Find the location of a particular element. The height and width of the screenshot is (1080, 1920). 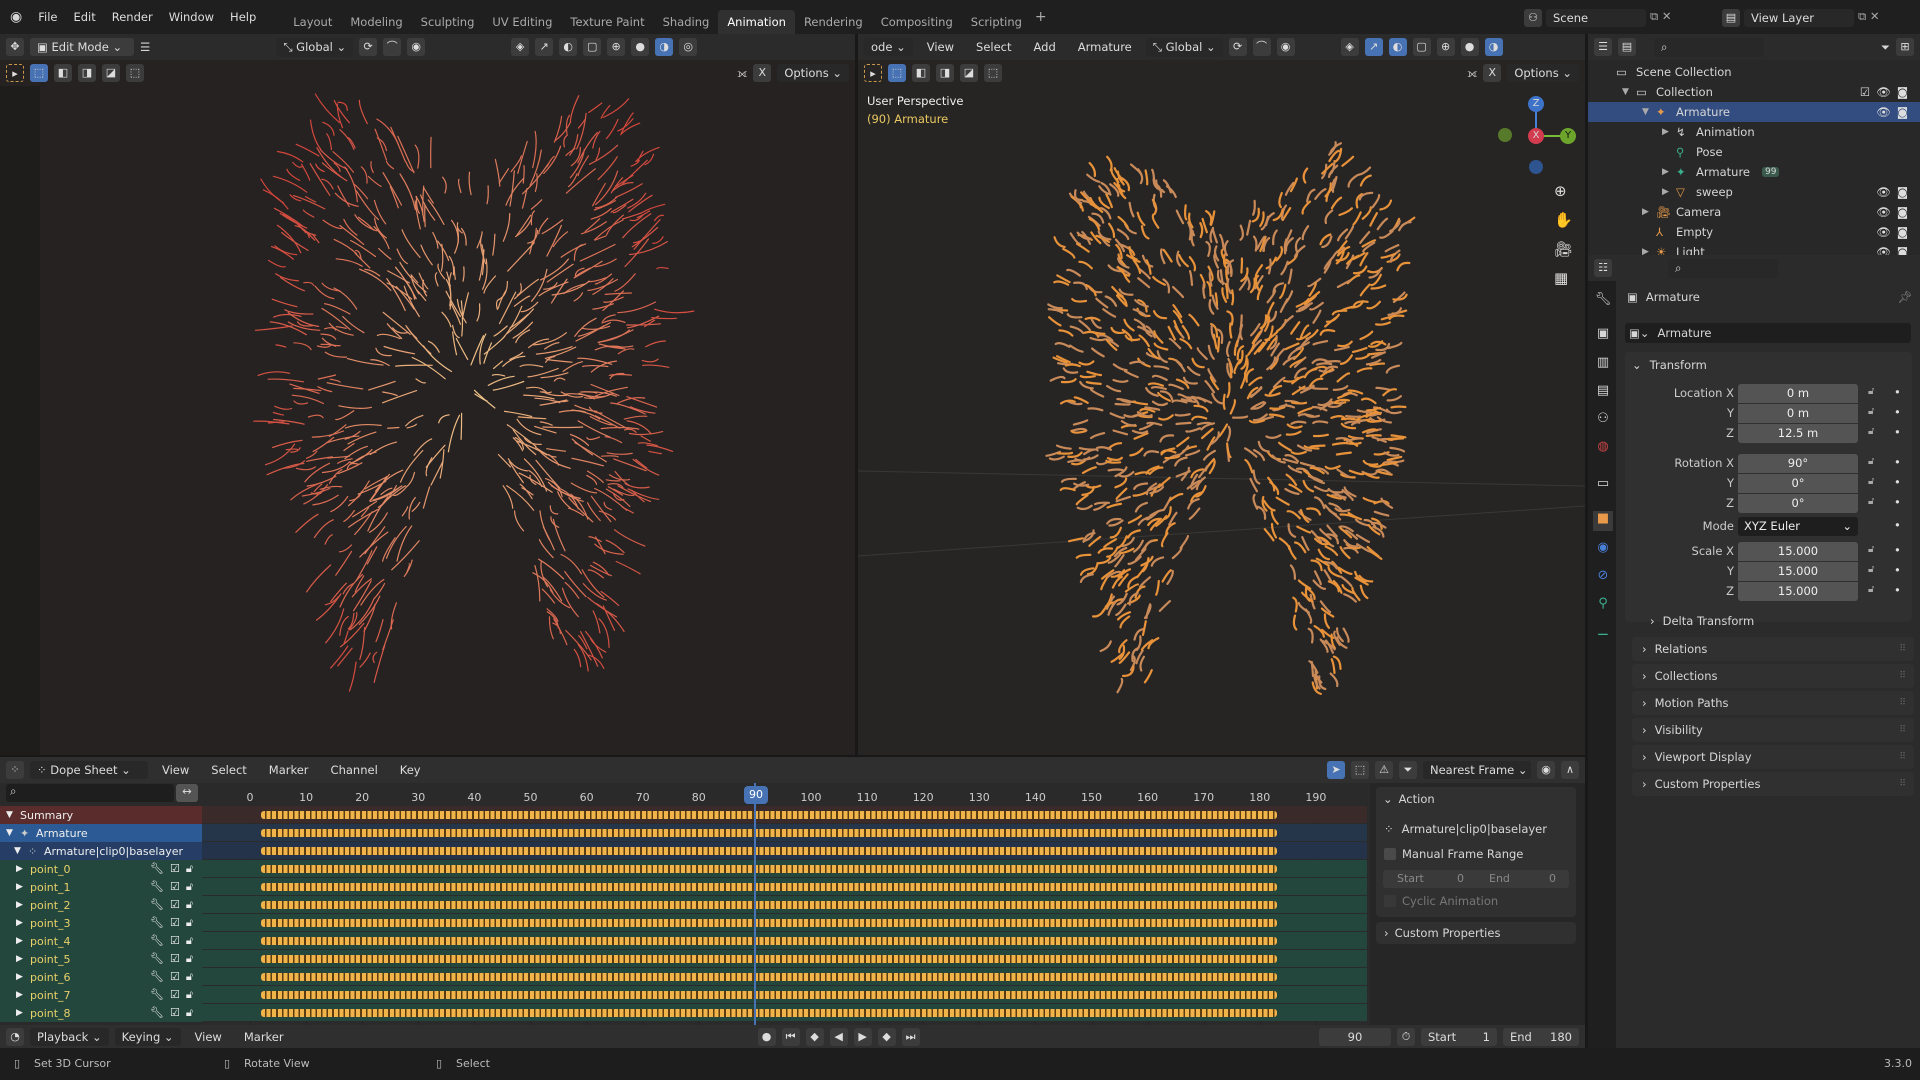

outliner-item: ▶ 🎥︎ Camera 👁︎ ◙ is located at coordinates (1754, 212).